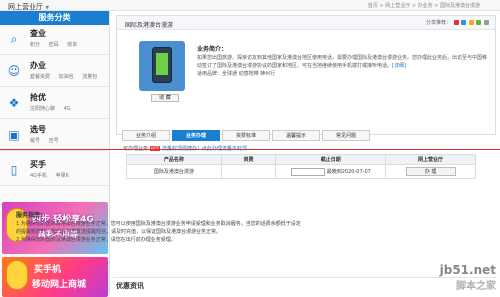 The image size is (500, 297). What do you see at coordinates (38, 97) in the screenshot?
I see `cat-name: 抢优` at bounding box center [38, 97].